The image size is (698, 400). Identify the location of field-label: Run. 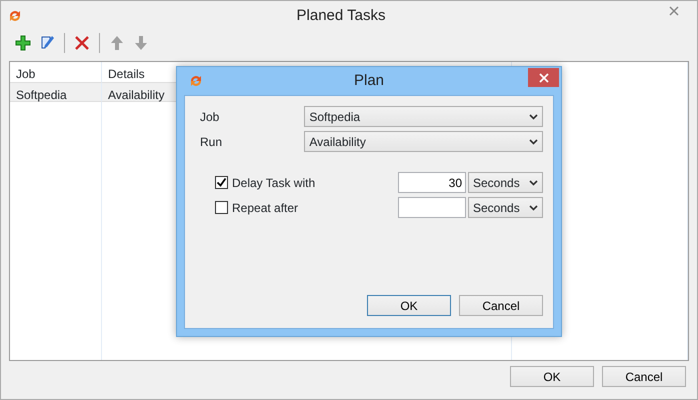
(212, 142).